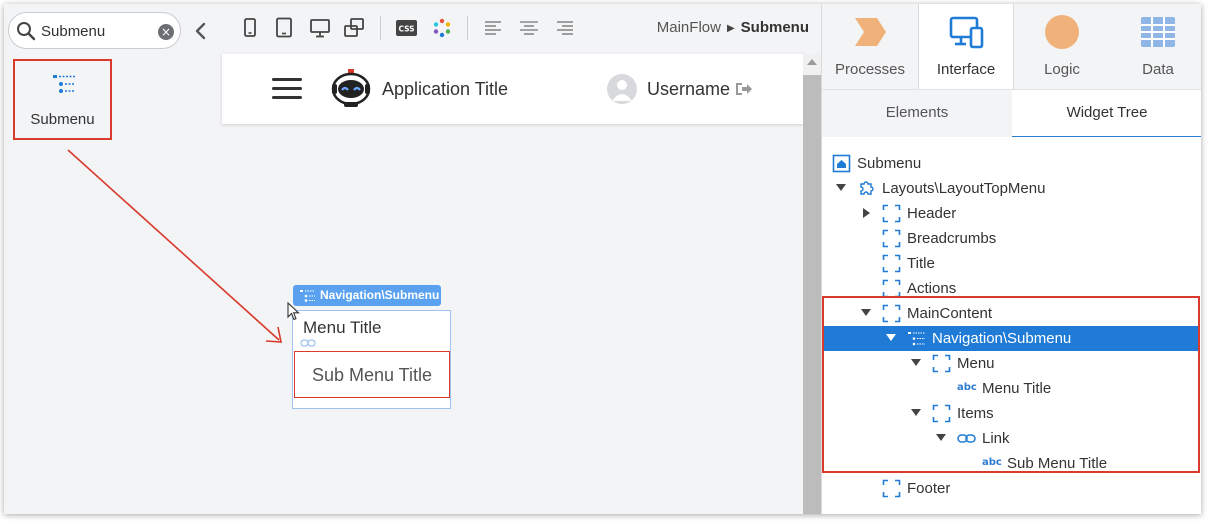  I want to click on tab-processes: Processes, so click(870, 46).